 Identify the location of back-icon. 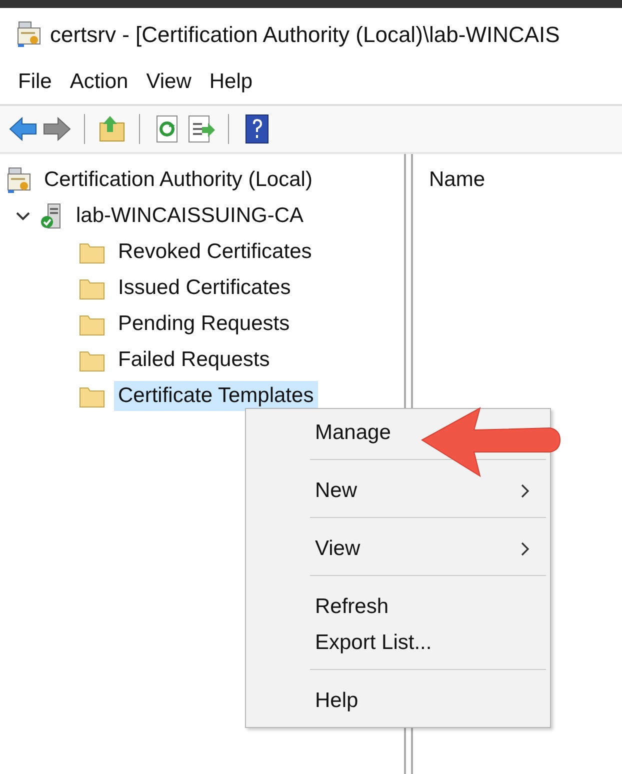
(23, 129).